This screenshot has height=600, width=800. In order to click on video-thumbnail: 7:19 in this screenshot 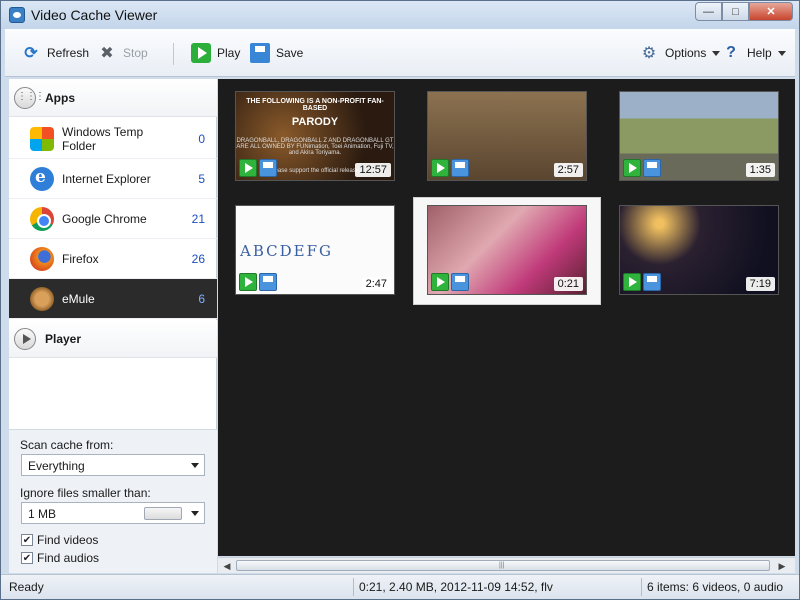, I will do `click(699, 250)`.